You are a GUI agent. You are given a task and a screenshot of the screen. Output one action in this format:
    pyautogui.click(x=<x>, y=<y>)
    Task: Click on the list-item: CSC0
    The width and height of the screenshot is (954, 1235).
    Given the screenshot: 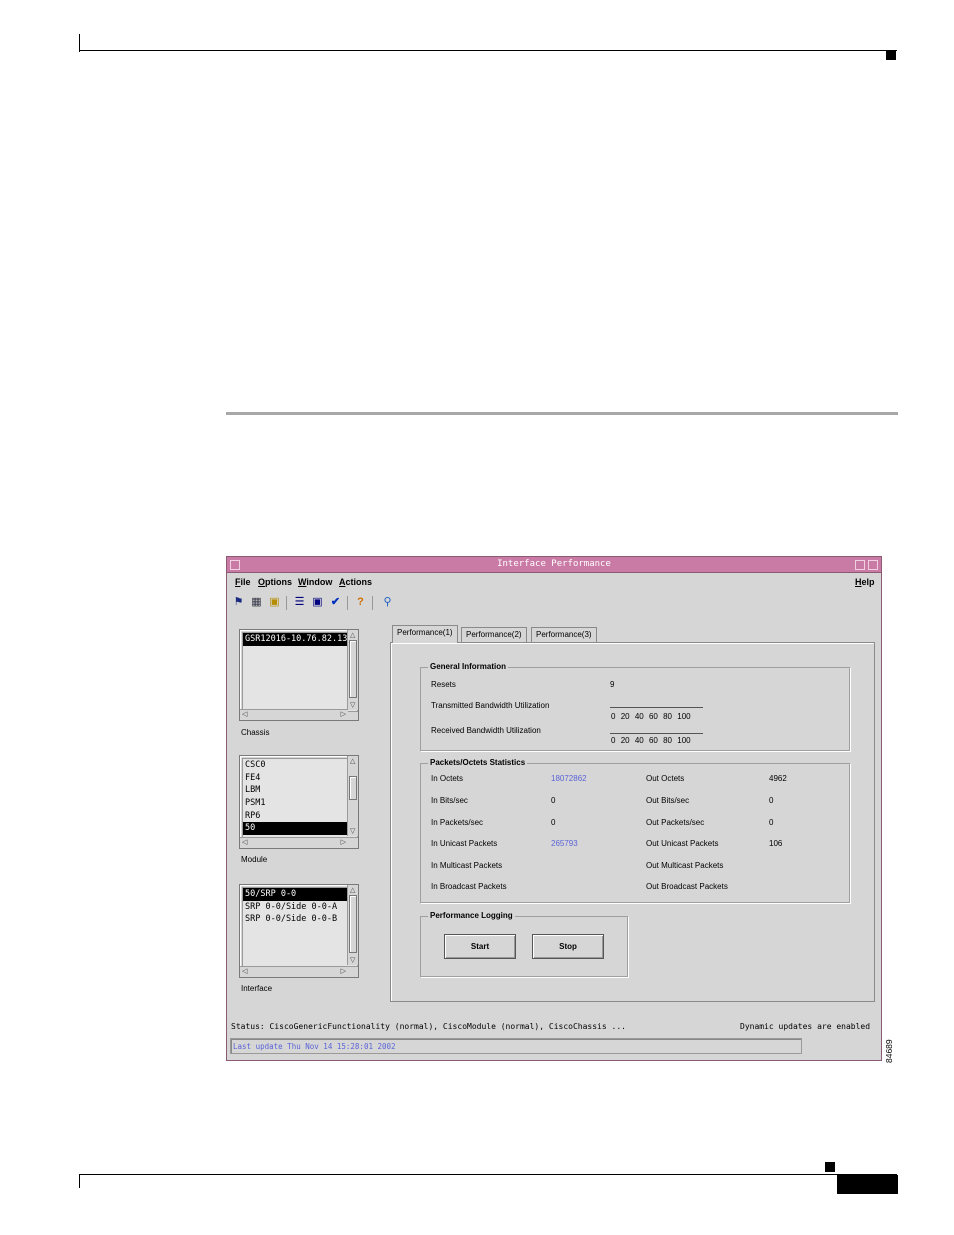 What is the action you would take?
    pyautogui.click(x=300, y=765)
    